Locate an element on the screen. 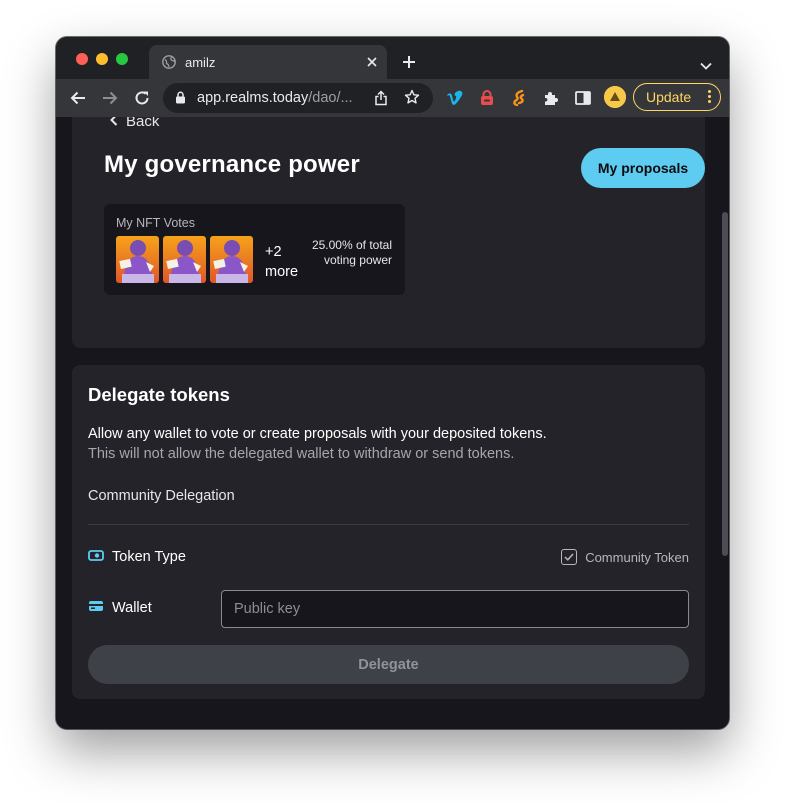  tab-search-chevron-icon is located at coordinates (706, 66).